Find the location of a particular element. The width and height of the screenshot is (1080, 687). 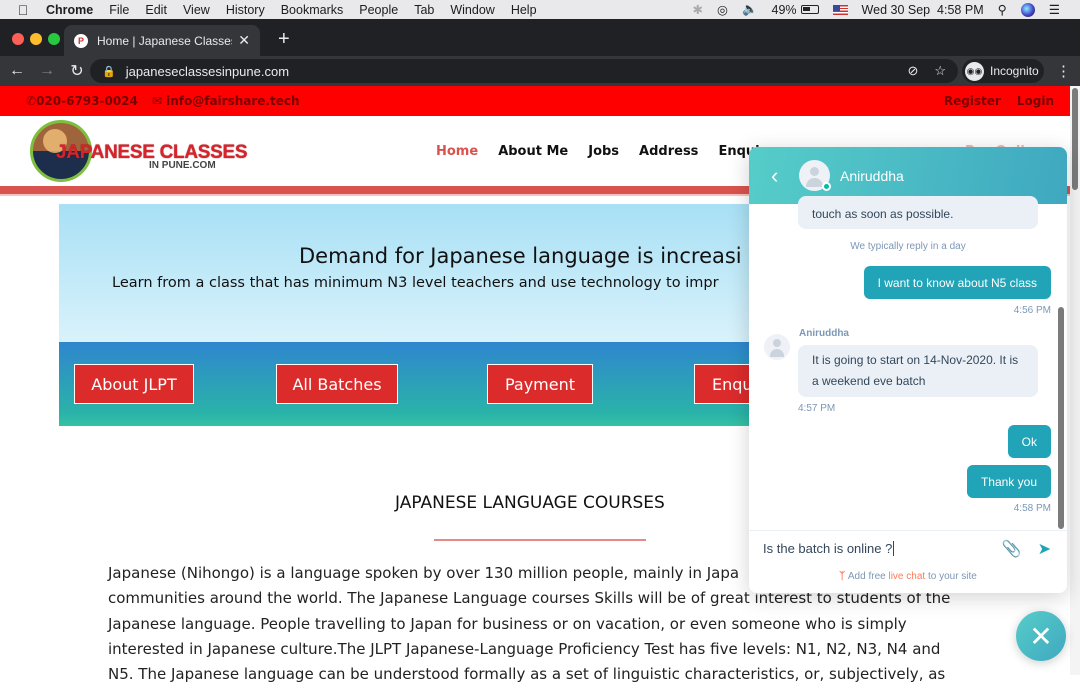

tab-title: Home | Japanese Classes in Pu is located at coordinates (164, 40).